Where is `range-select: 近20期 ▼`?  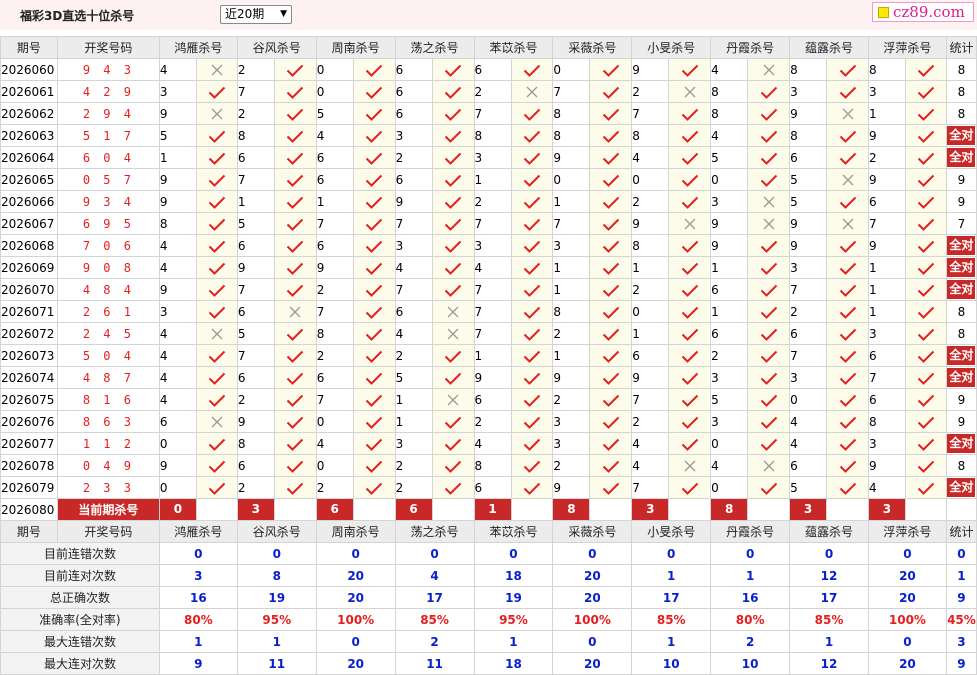 range-select: 近20期 ▼ is located at coordinates (256, 14).